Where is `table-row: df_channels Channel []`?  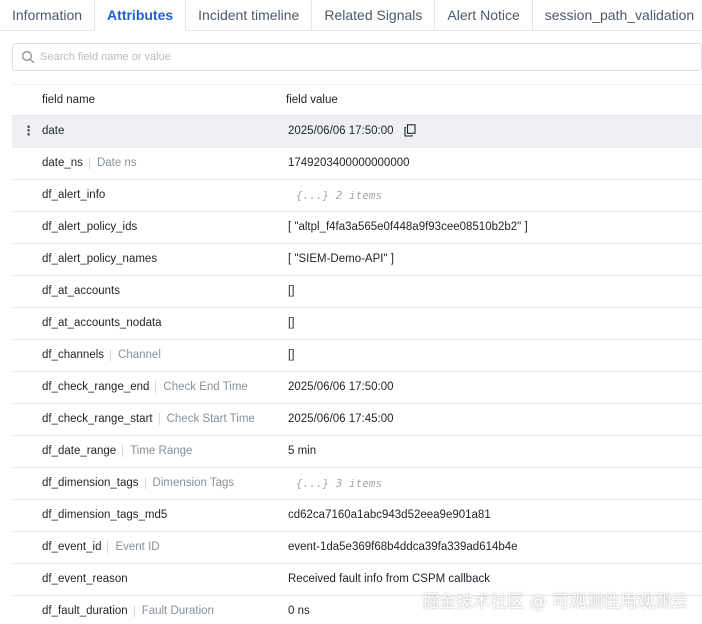 table-row: df_channels Channel [] is located at coordinates (357, 356).